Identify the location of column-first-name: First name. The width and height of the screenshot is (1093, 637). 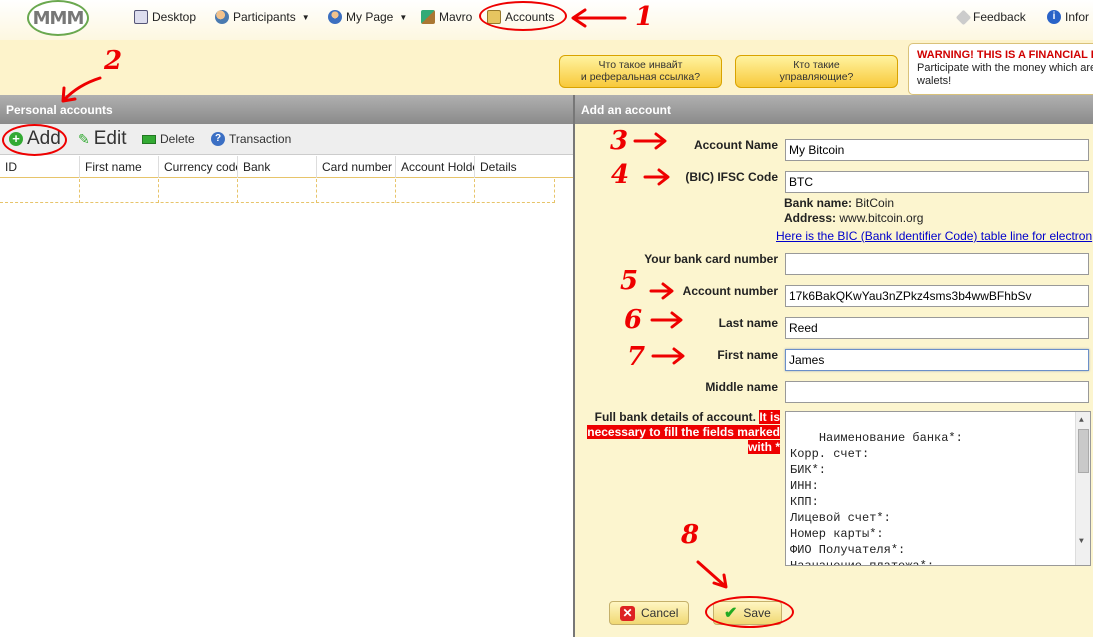
(119, 167).